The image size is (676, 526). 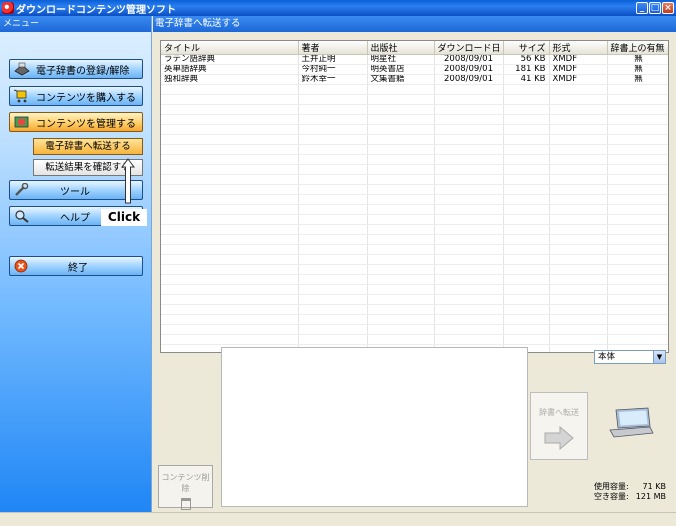 What do you see at coordinates (22, 216) in the screenshot?
I see `magnifier-icon` at bounding box center [22, 216].